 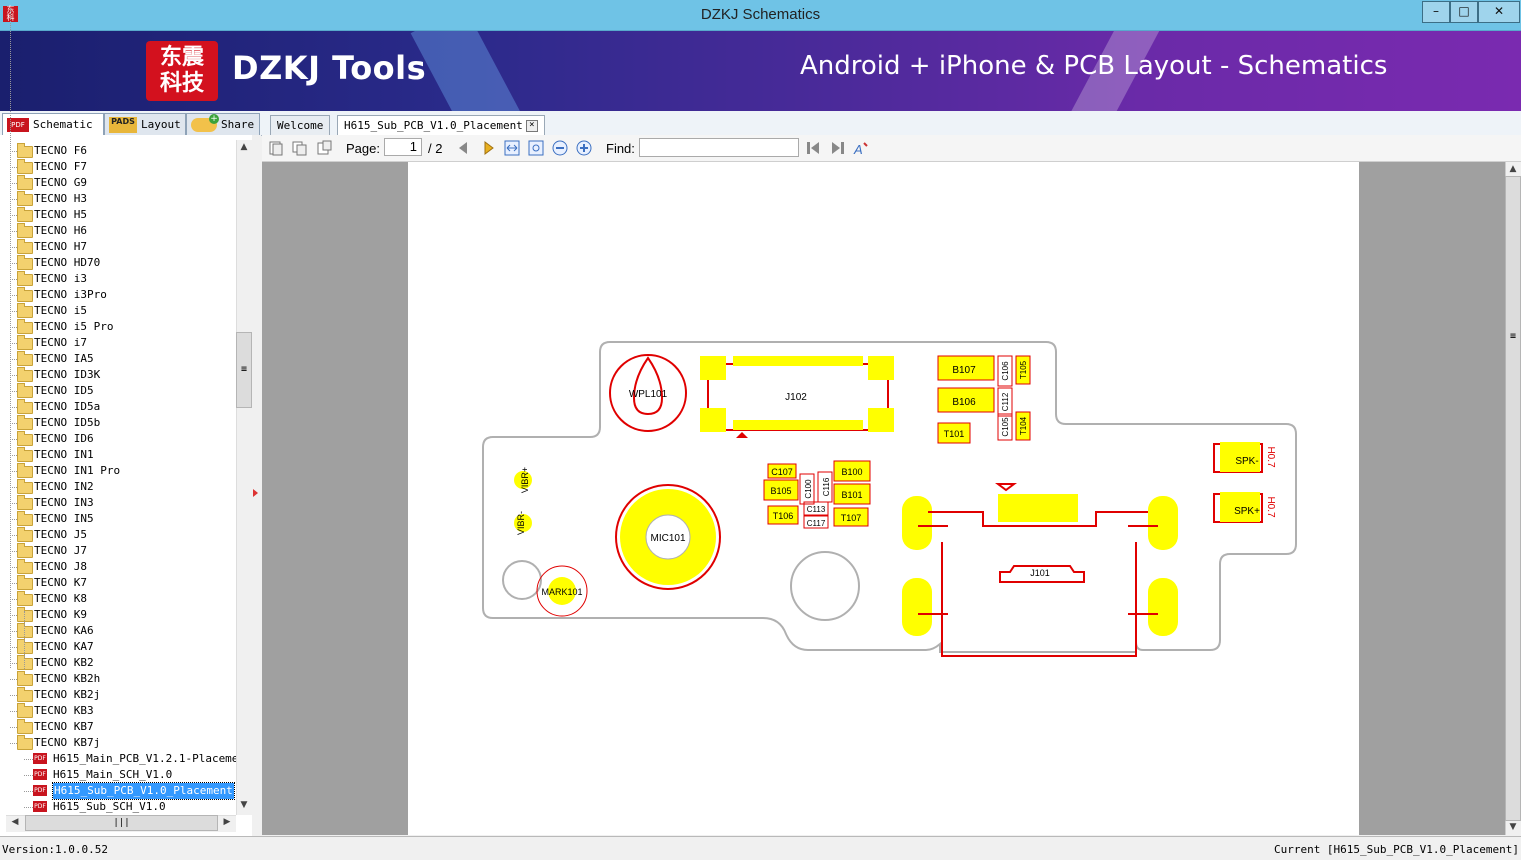 What do you see at coordinates (324, 148) in the screenshot?
I see `paste-icon` at bounding box center [324, 148].